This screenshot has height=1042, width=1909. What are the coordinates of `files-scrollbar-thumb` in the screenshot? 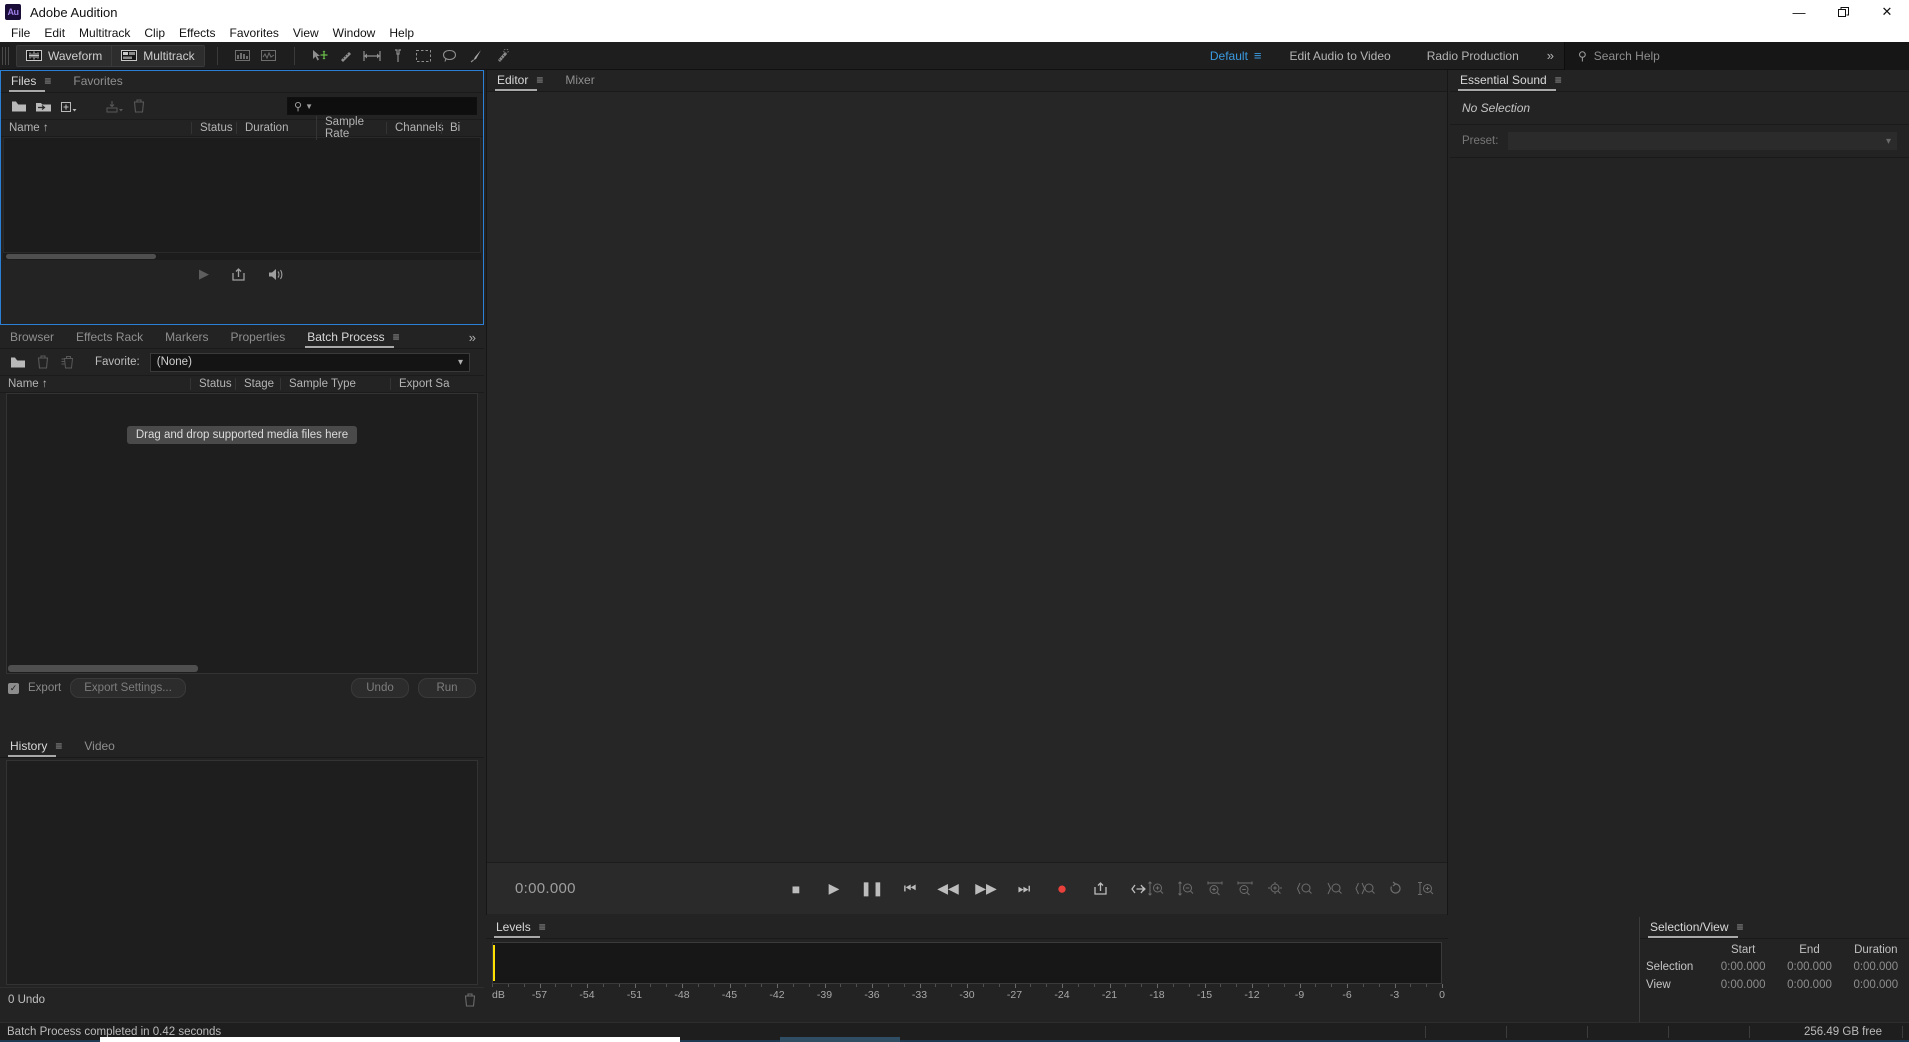 It's located at (81, 256).